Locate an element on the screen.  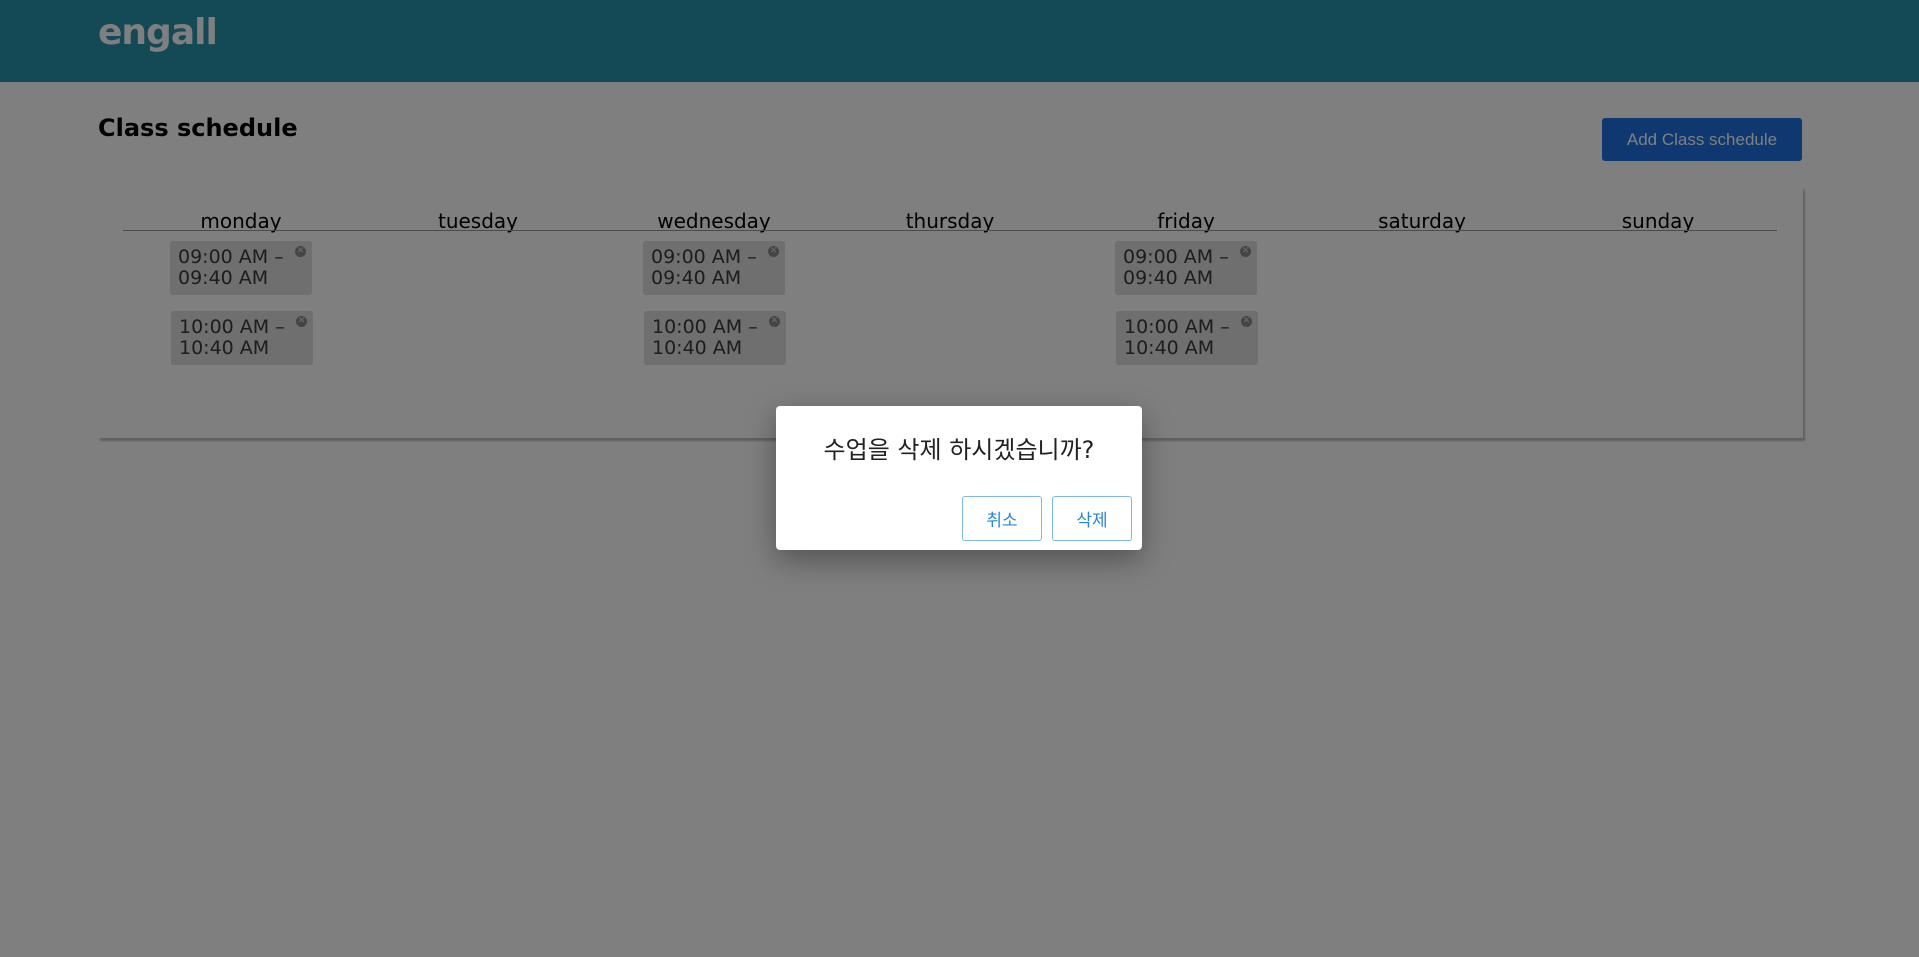
cancel-button: 취소 is located at coordinates (1002, 518).